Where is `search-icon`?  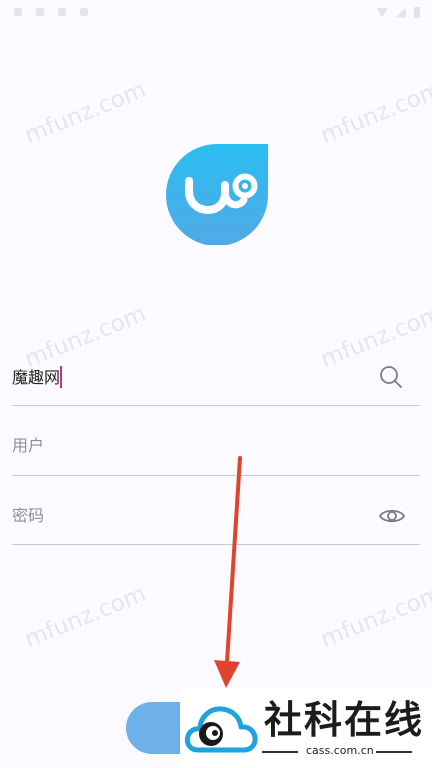 search-icon is located at coordinates (391, 377).